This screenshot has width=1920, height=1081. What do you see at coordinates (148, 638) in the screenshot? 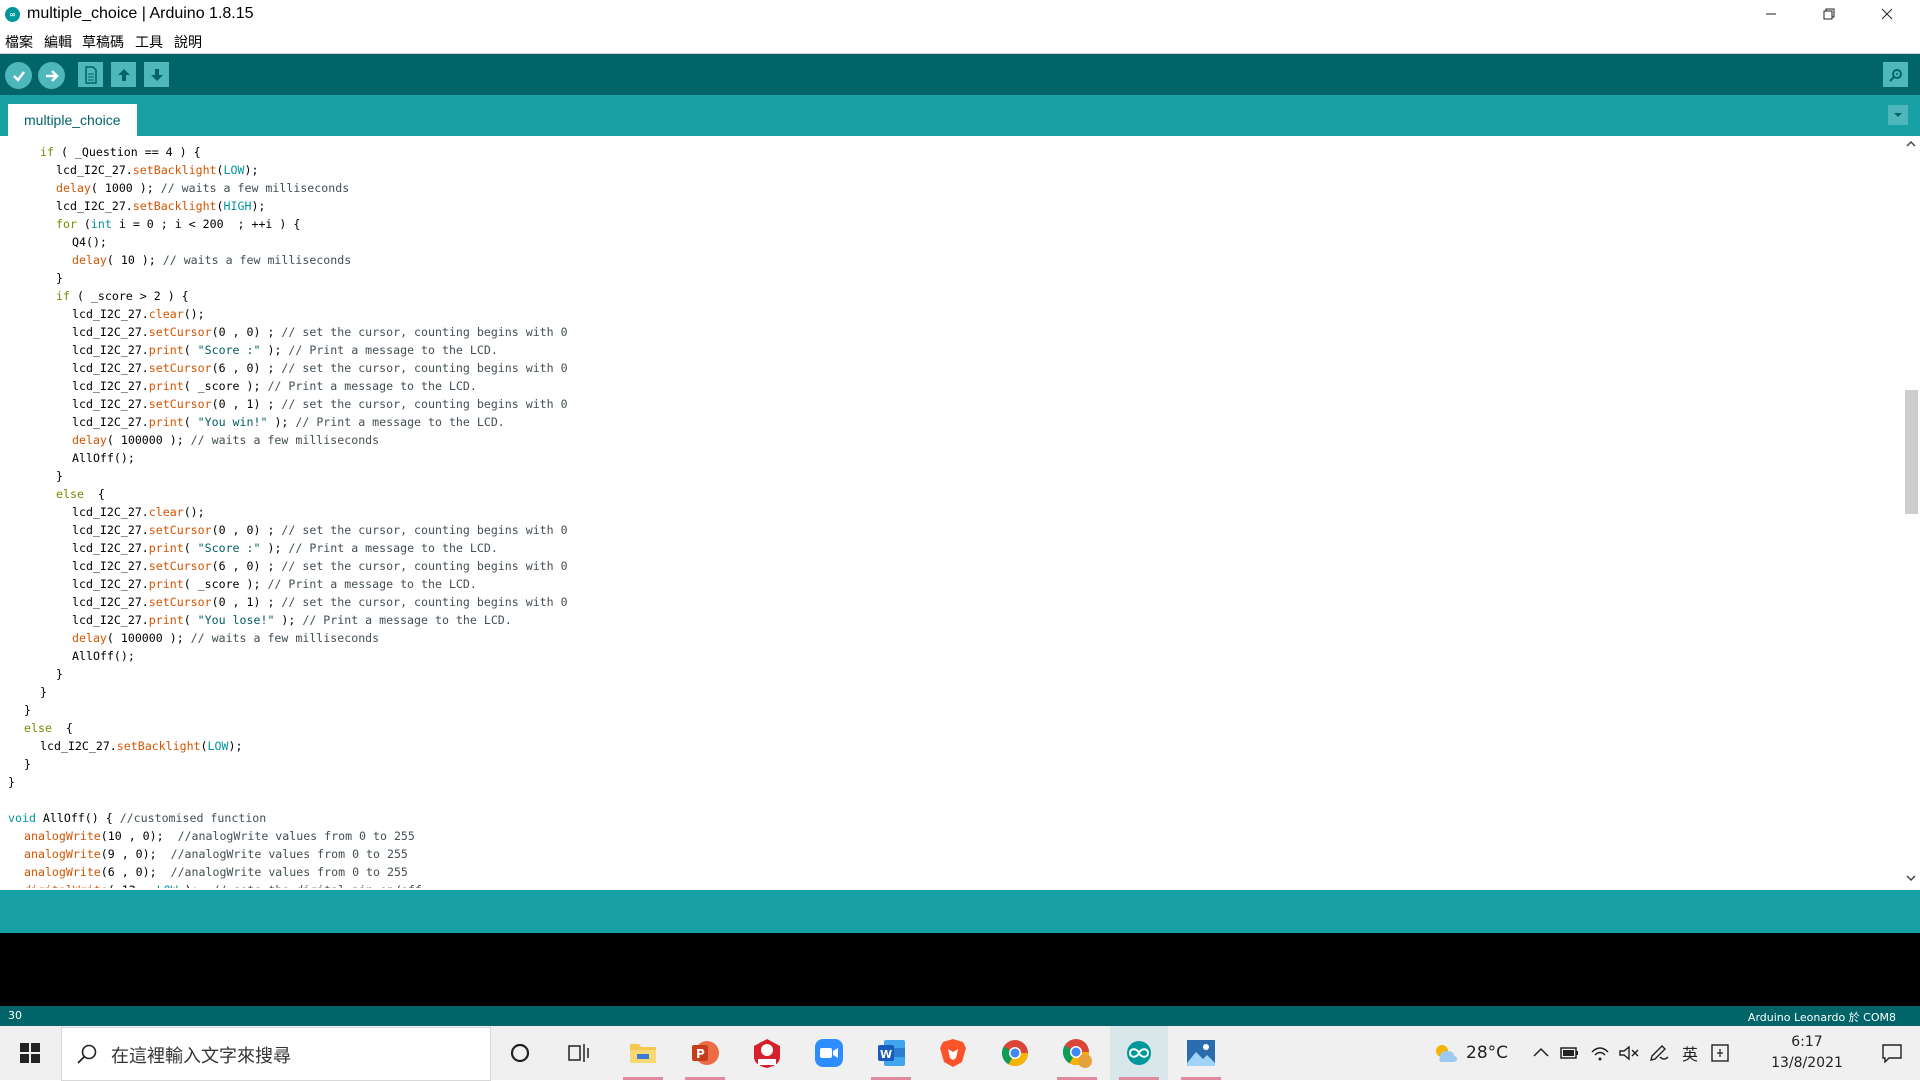
I see `code-token: ( 100000 );` at bounding box center [148, 638].